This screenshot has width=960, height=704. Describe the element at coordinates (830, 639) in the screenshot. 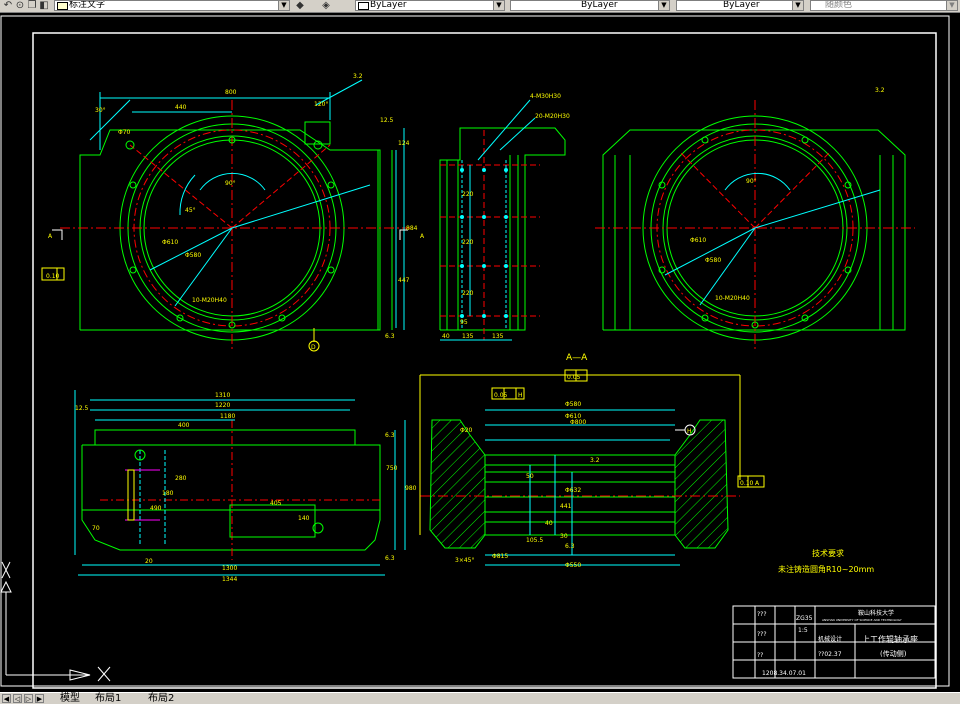

I see `class-value: 机械设计` at that location.